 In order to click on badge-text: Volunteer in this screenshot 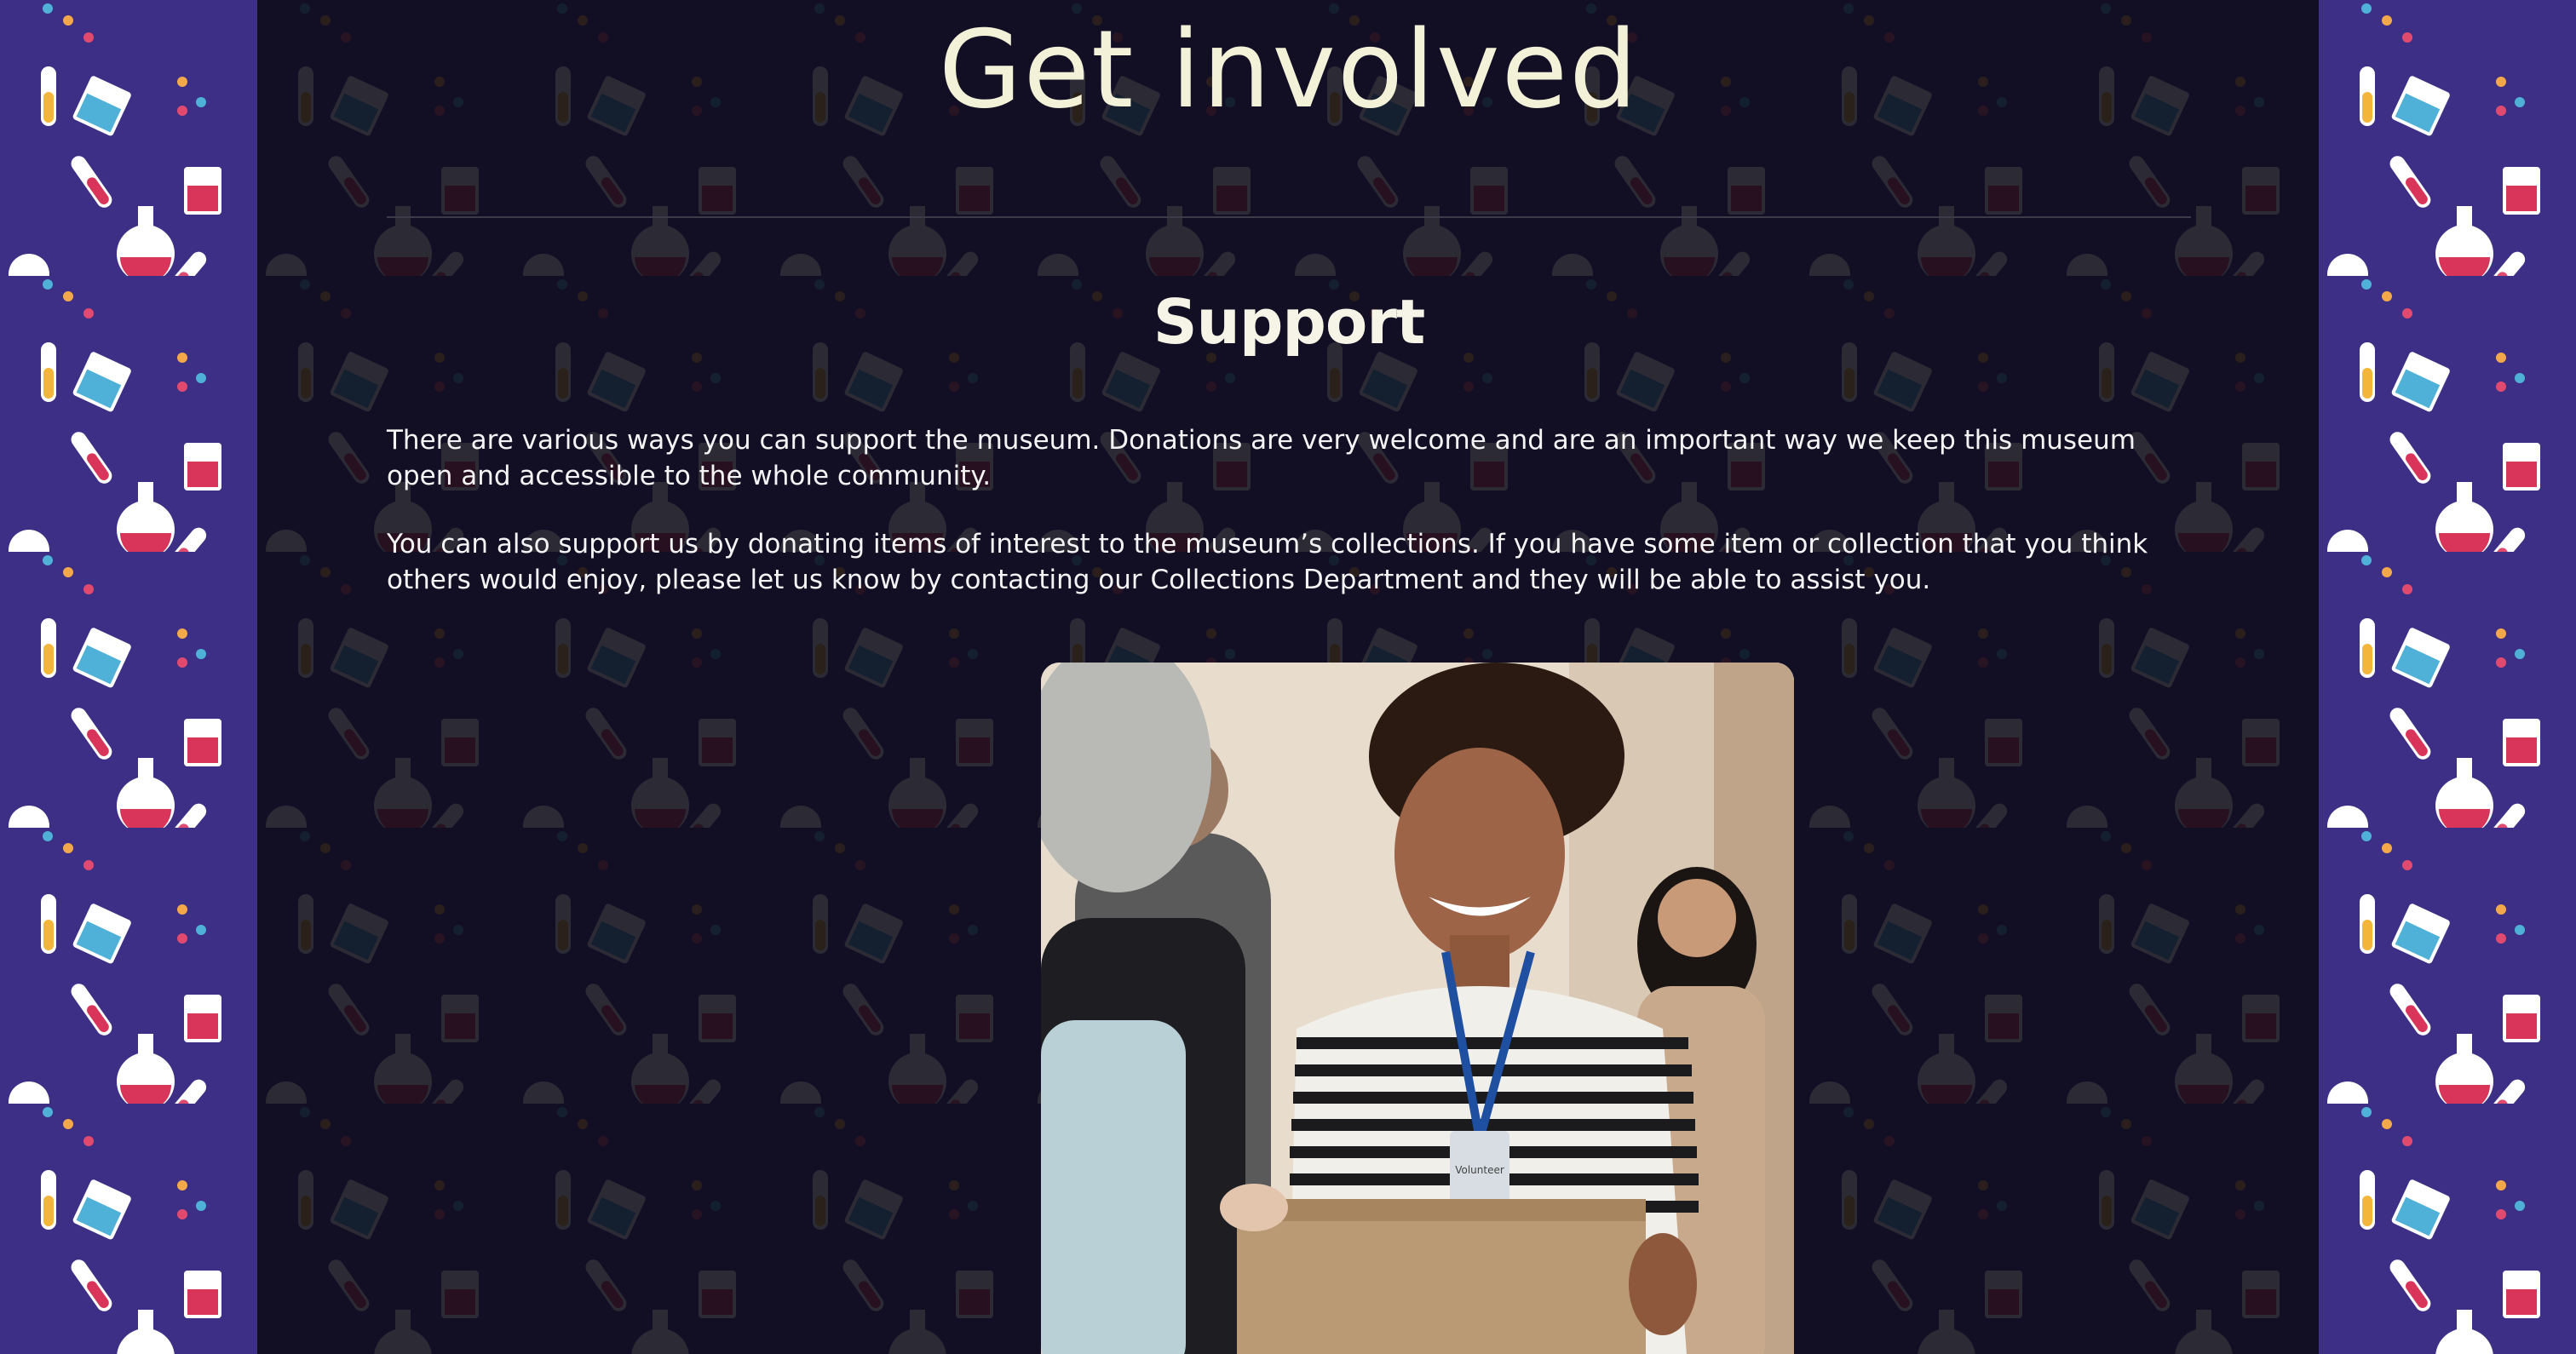, I will do `click(1480, 1170)`.